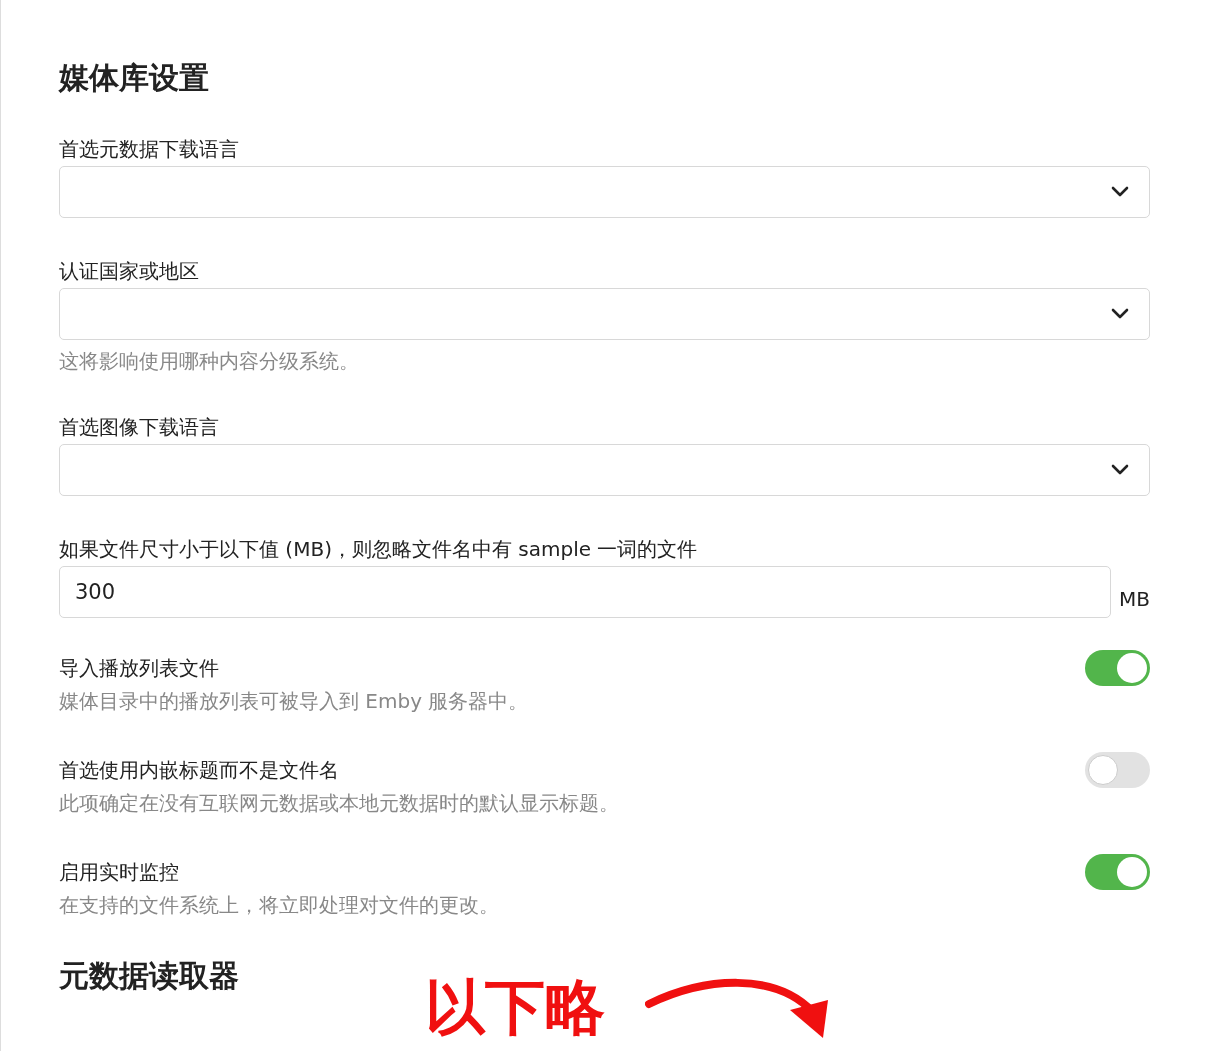  I want to click on field-label: 首选元数据下载语言, so click(149, 149).